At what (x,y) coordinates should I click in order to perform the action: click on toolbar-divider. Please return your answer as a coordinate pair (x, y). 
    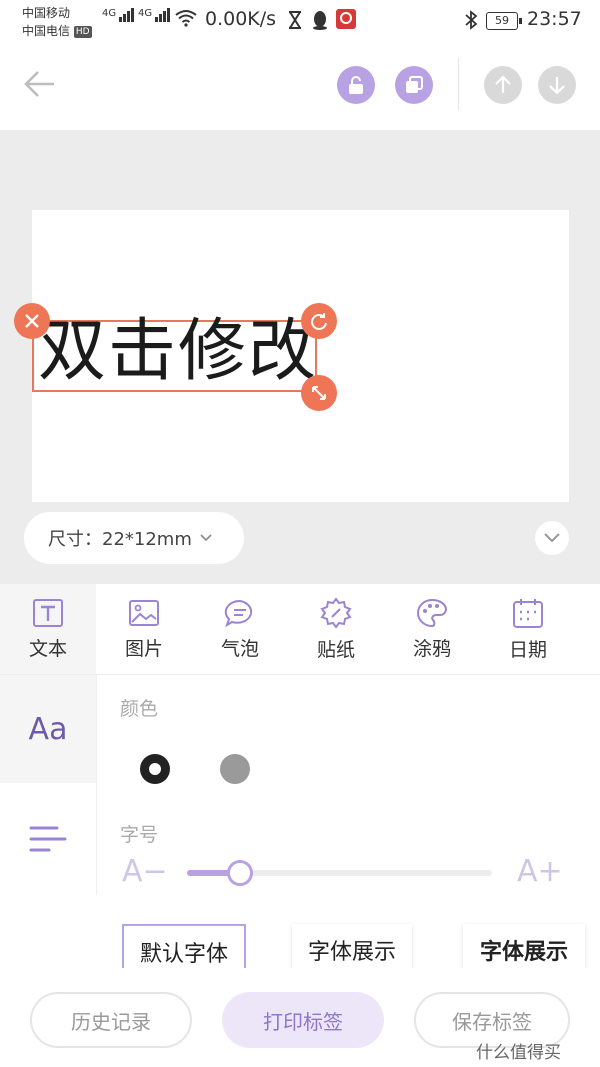
    Looking at the image, I should click on (458, 84).